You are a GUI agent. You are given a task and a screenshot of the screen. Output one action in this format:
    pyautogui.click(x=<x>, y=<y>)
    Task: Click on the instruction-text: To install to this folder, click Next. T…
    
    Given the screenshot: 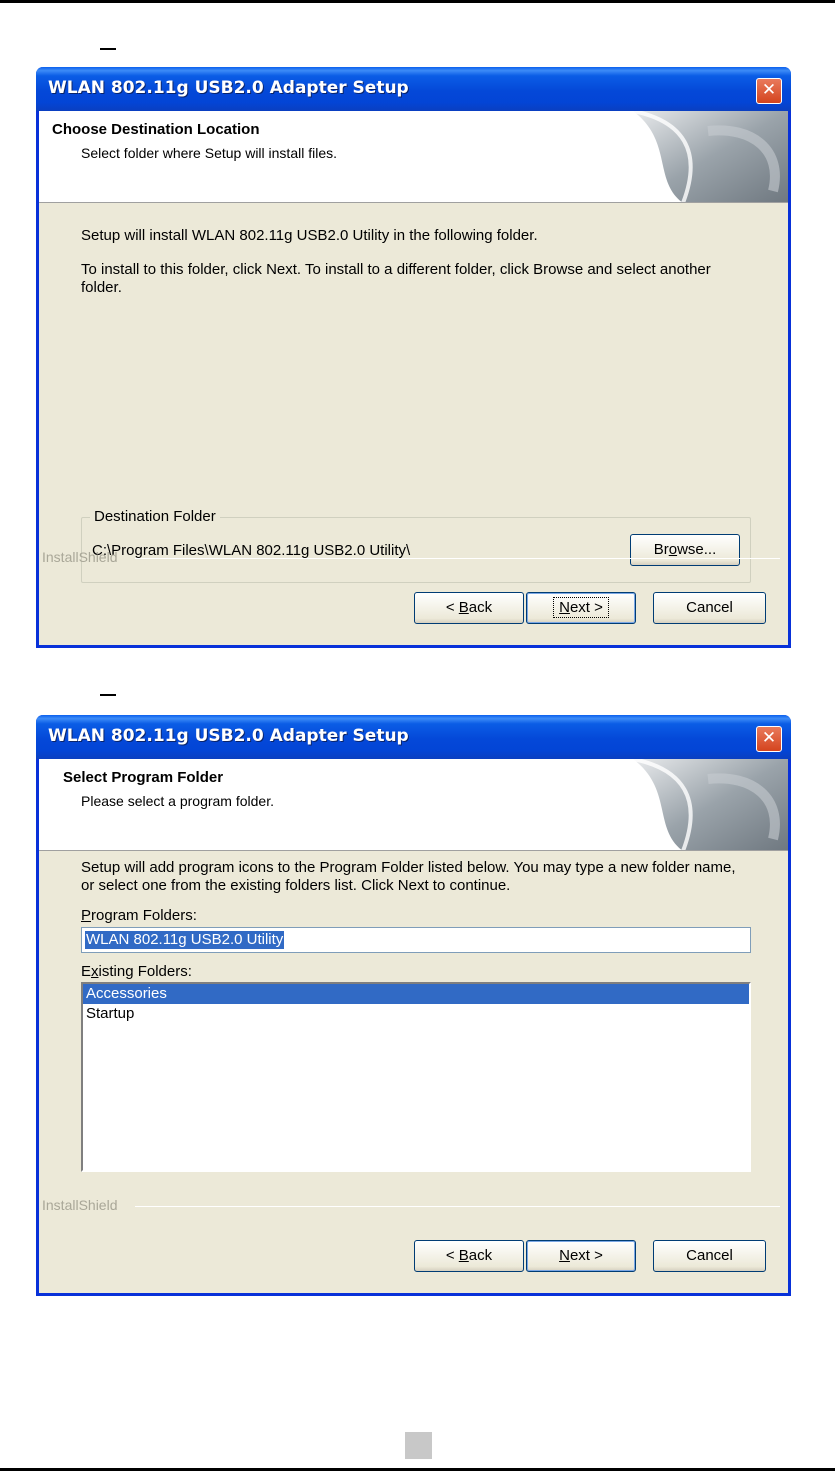 What is the action you would take?
    pyautogui.click(x=396, y=278)
    